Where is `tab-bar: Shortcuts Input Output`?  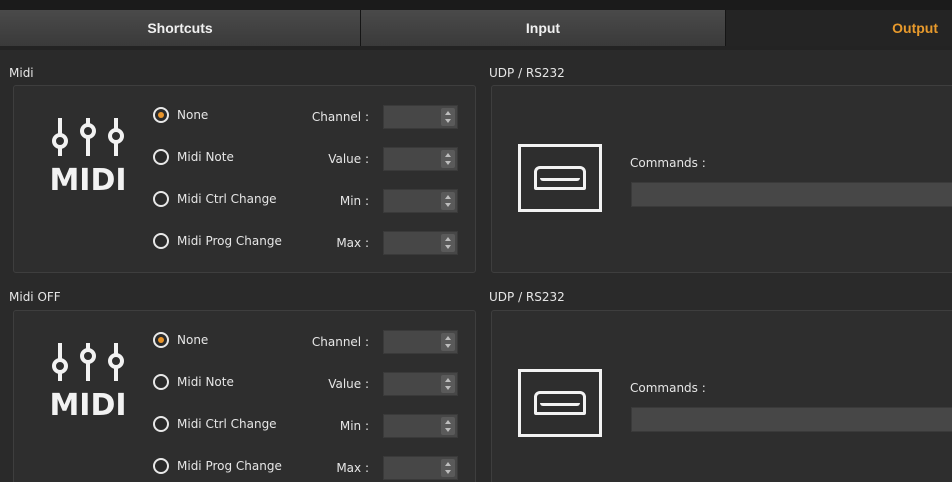 tab-bar: Shortcuts Input Output is located at coordinates (476, 25).